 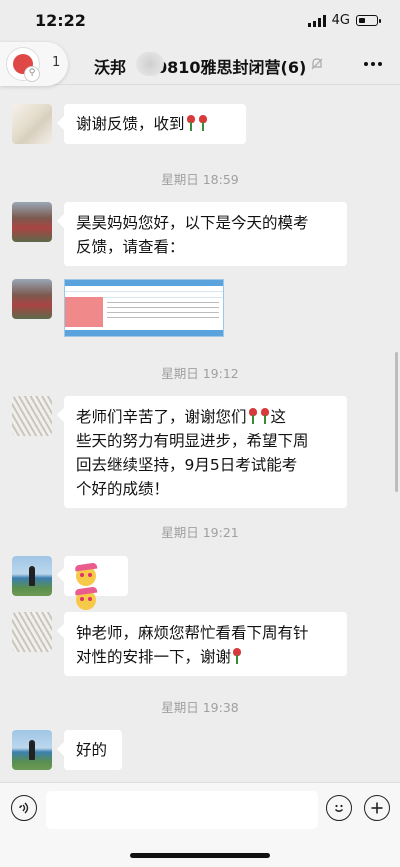 I want to click on message-line: 这, so click(x=278, y=417).